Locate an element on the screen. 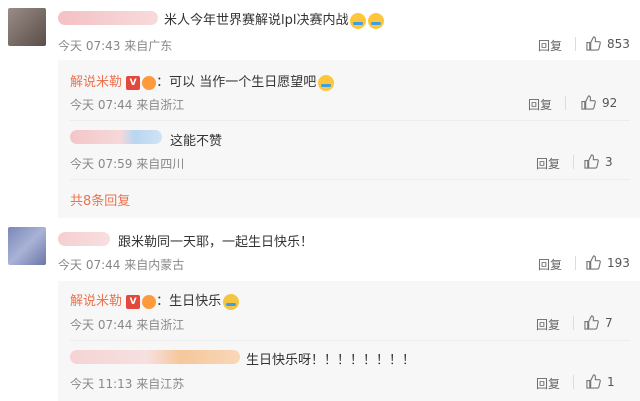  reply-text: 解说米勒 V ：生日快乐 is located at coordinates (155, 300).